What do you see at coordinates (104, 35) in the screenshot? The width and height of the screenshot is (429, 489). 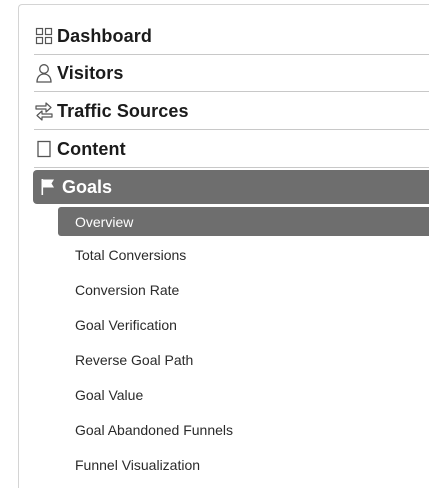 I see `nav-item-label: Dashboard` at bounding box center [104, 35].